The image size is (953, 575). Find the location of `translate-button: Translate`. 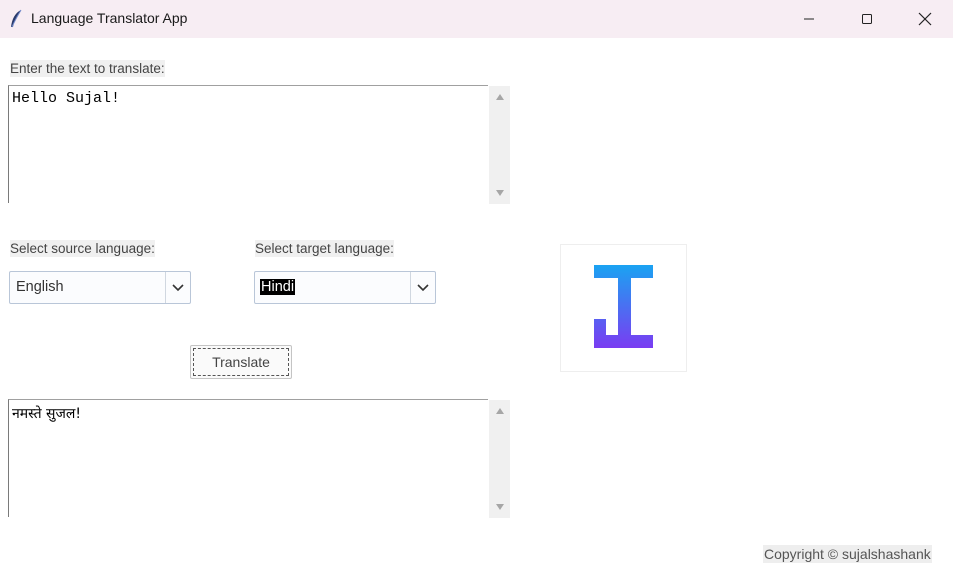

translate-button: Translate is located at coordinates (241, 362).